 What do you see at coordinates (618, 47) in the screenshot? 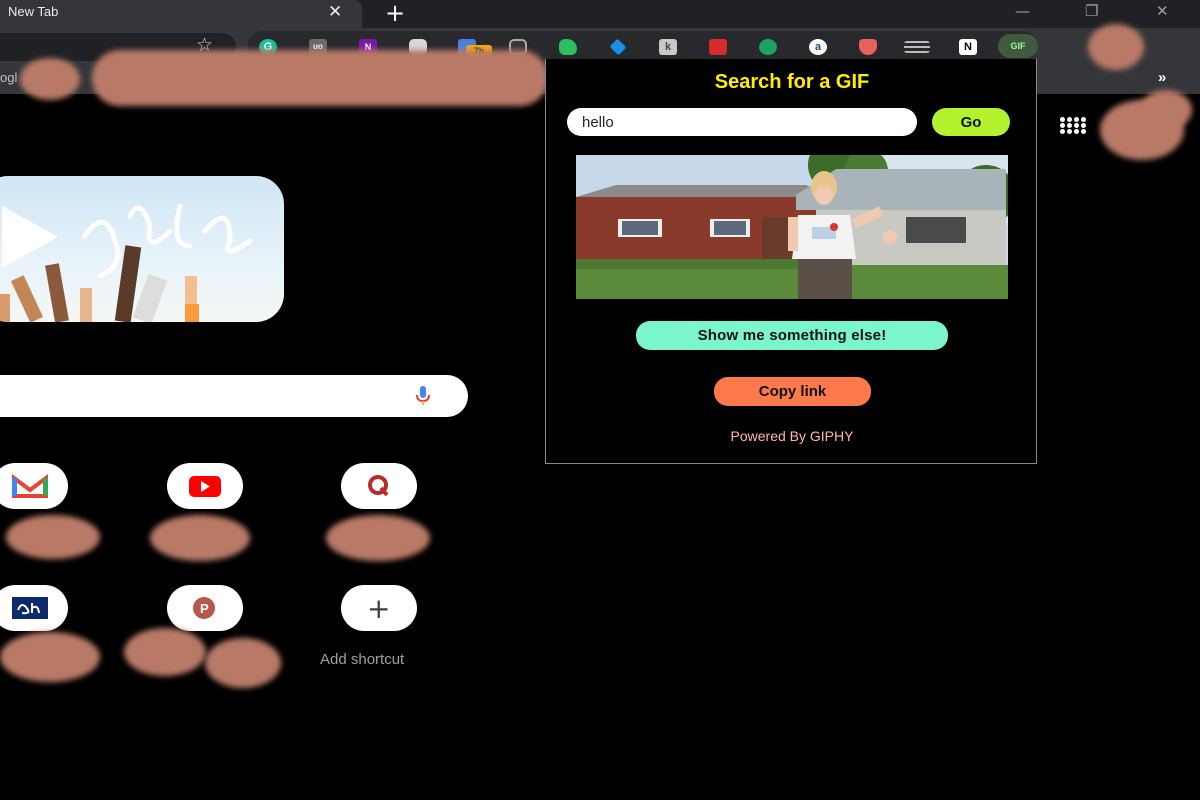
I see `diamond-icon` at bounding box center [618, 47].